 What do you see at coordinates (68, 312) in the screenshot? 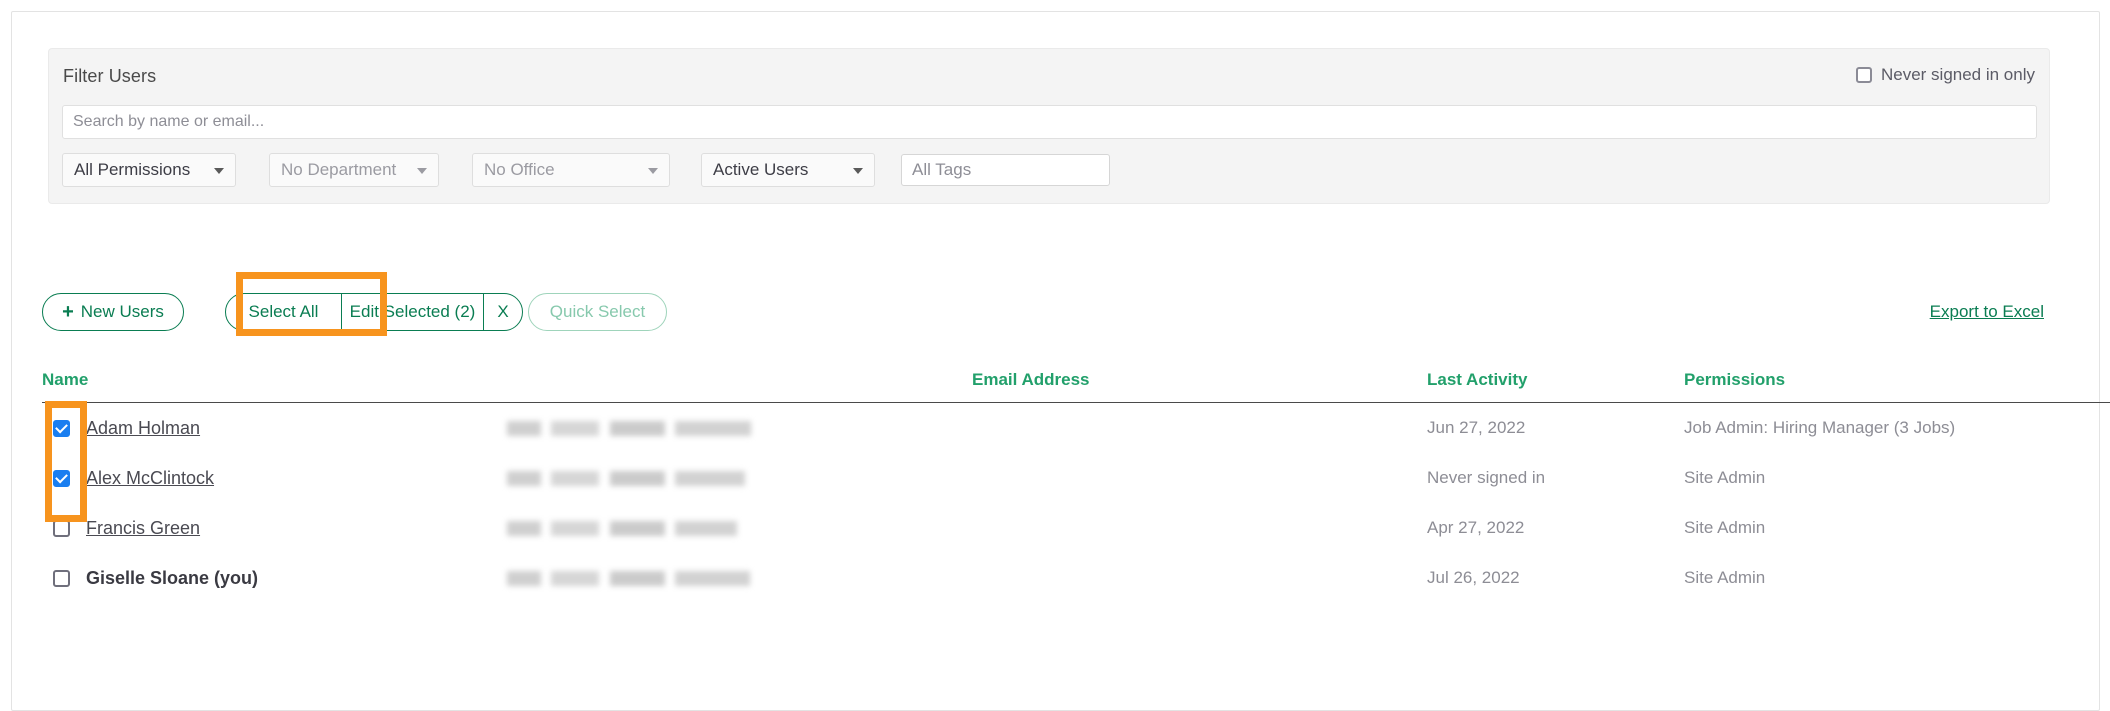
I see `plus-icon: +` at bounding box center [68, 312].